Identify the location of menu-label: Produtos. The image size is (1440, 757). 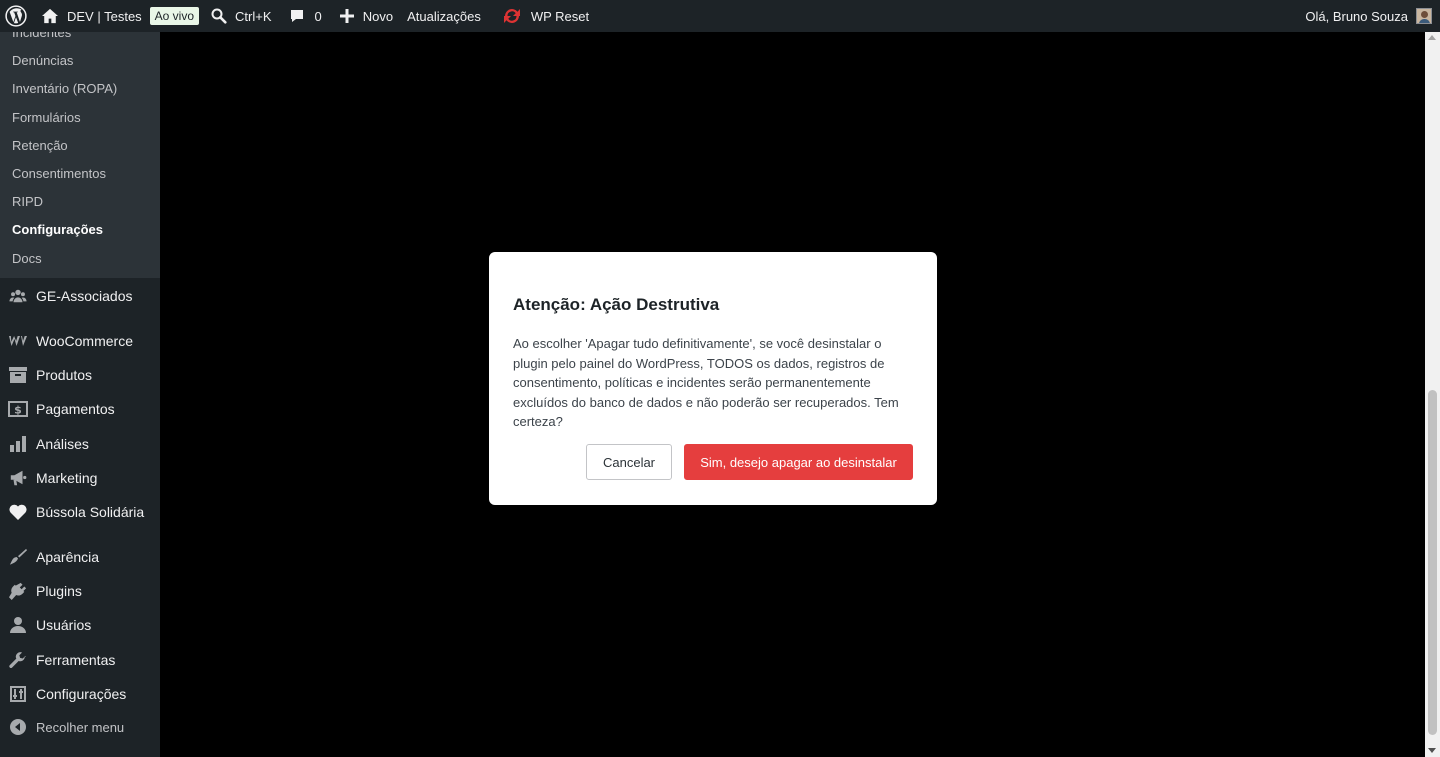
(64, 375).